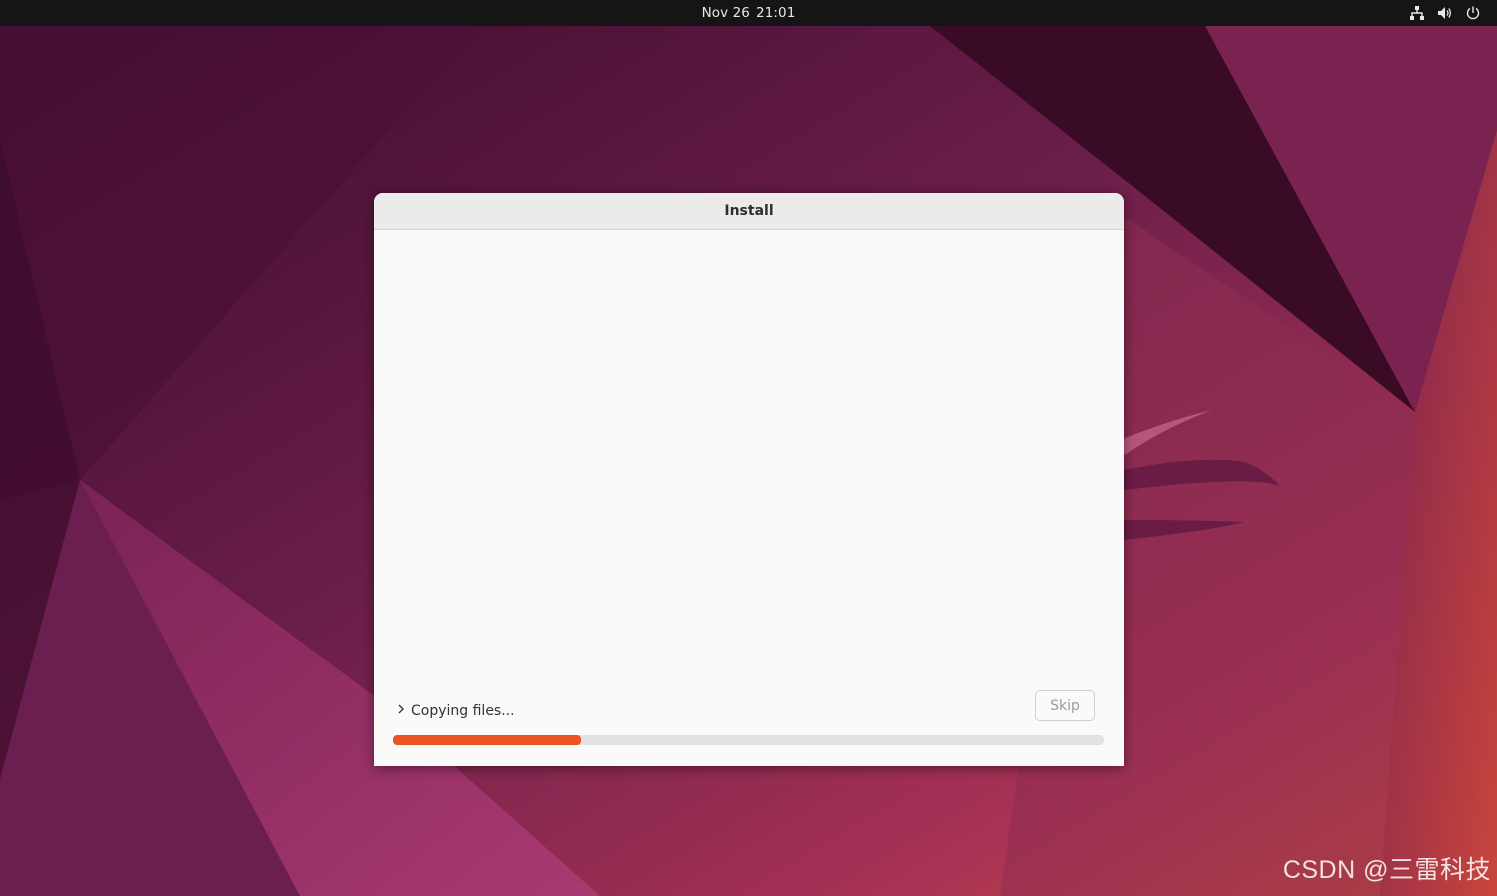 This screenshot has width=1497, height=896. I want to click on window-title: Install, so click(749, 211).